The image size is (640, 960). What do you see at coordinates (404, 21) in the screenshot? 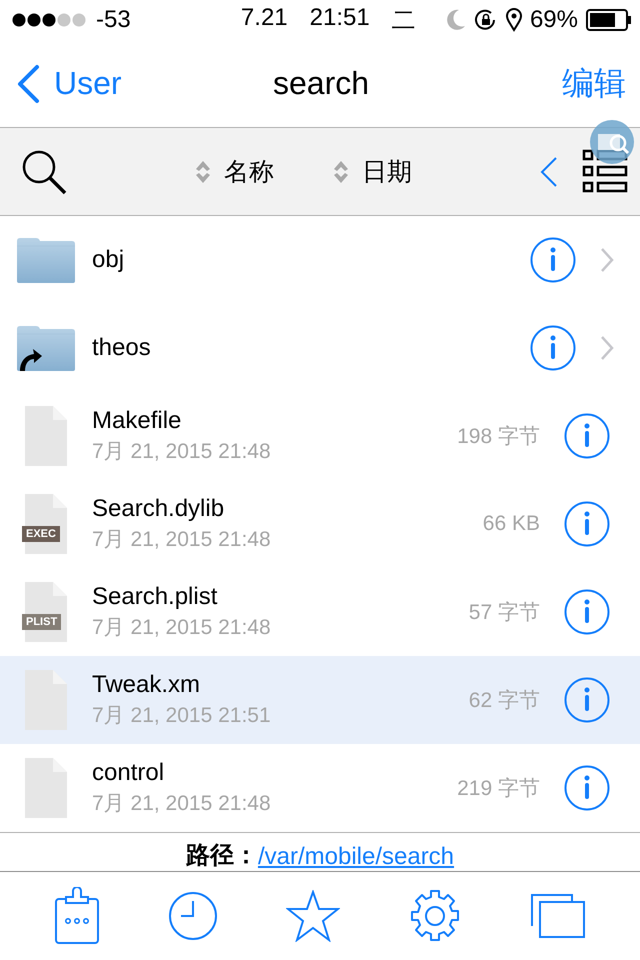
I see `weekday-text: 二` at bounding box center [404, 21].